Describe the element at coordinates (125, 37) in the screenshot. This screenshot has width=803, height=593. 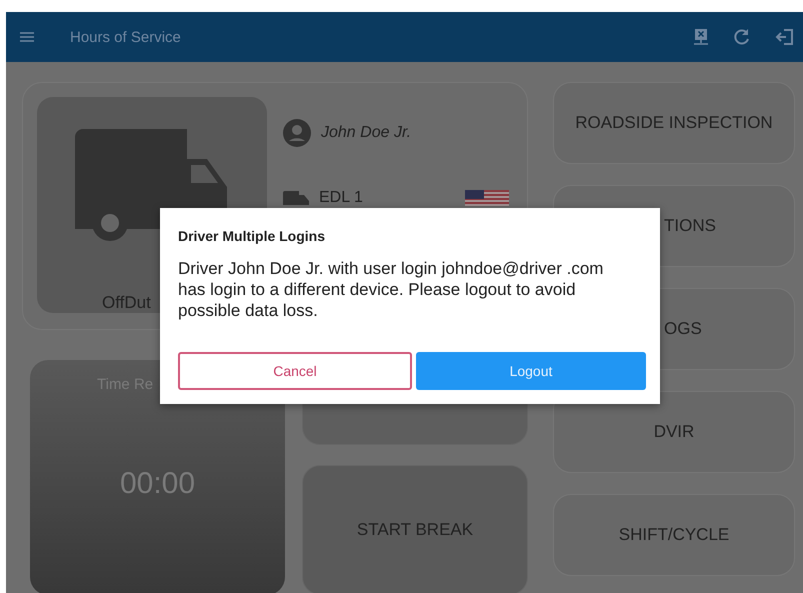
I see `app-title: Hours of Service` at that location.